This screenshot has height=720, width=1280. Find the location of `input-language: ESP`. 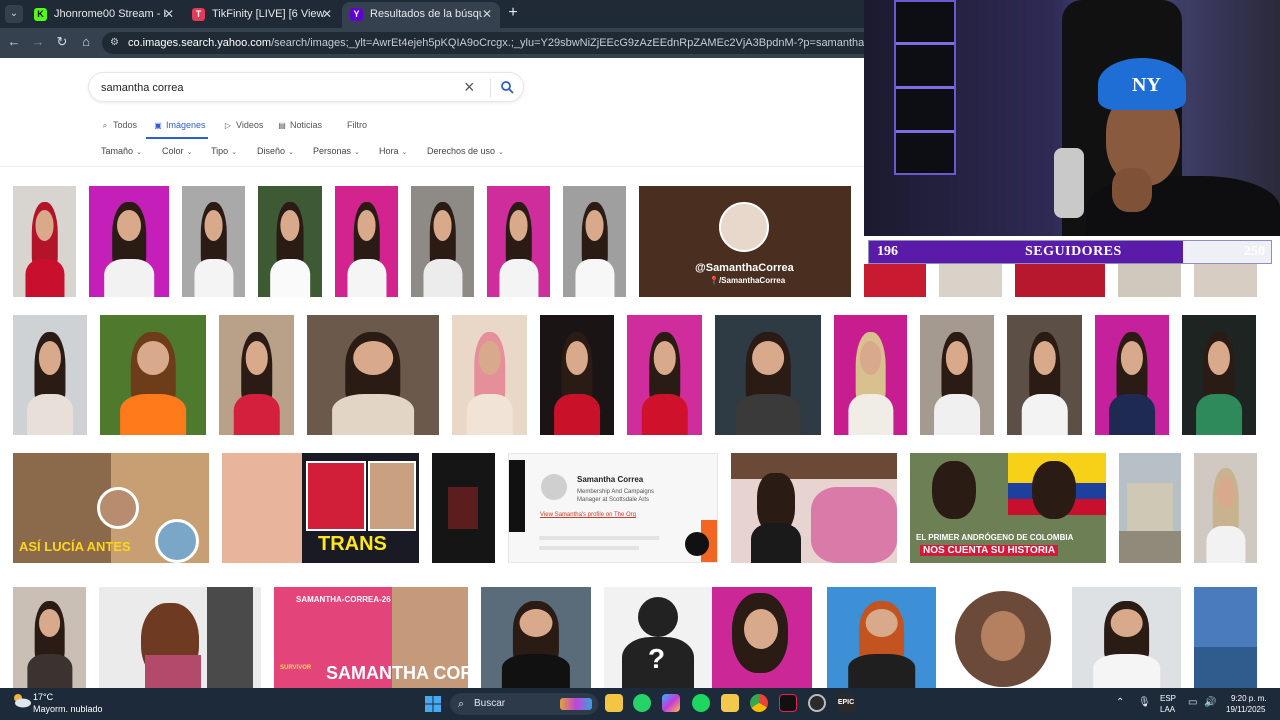

input-language: ESP is located at coordinates (1168, 698).